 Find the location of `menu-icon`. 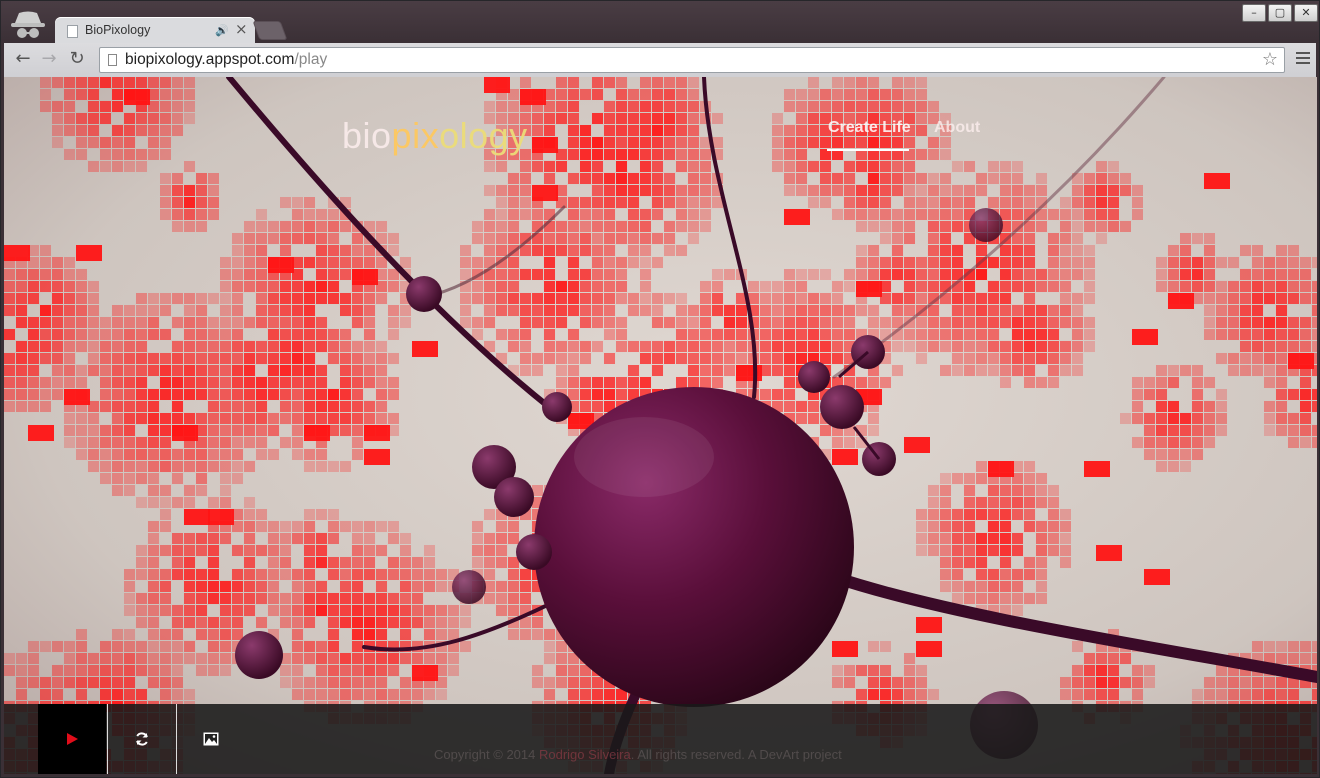

menu-icon is located at coordinates (1303, 59).